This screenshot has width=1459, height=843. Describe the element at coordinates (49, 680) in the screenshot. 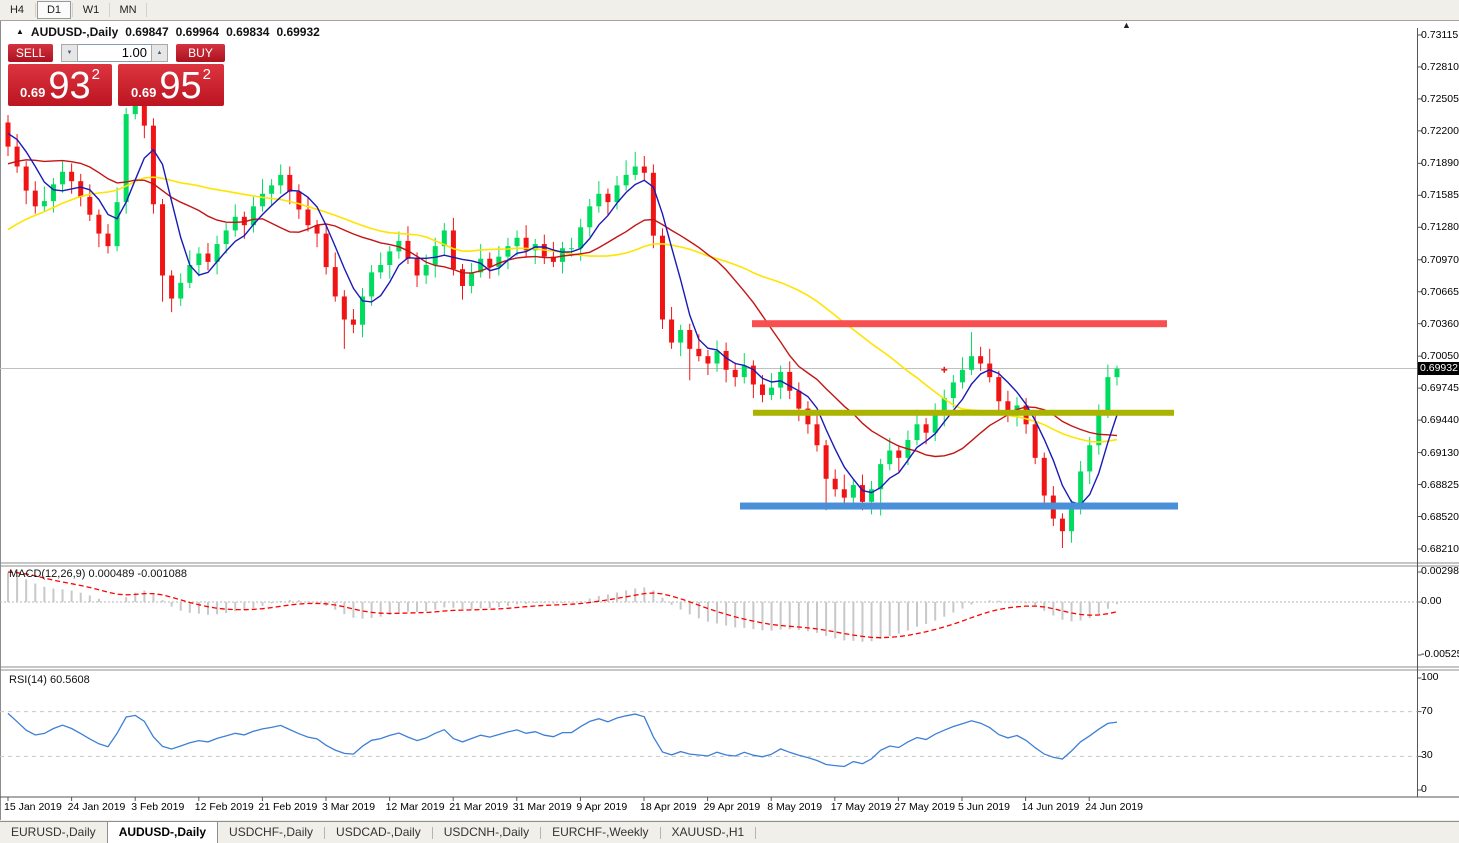

I see `rsi-indicator-label: RSI(14) 60.5608` at that location.